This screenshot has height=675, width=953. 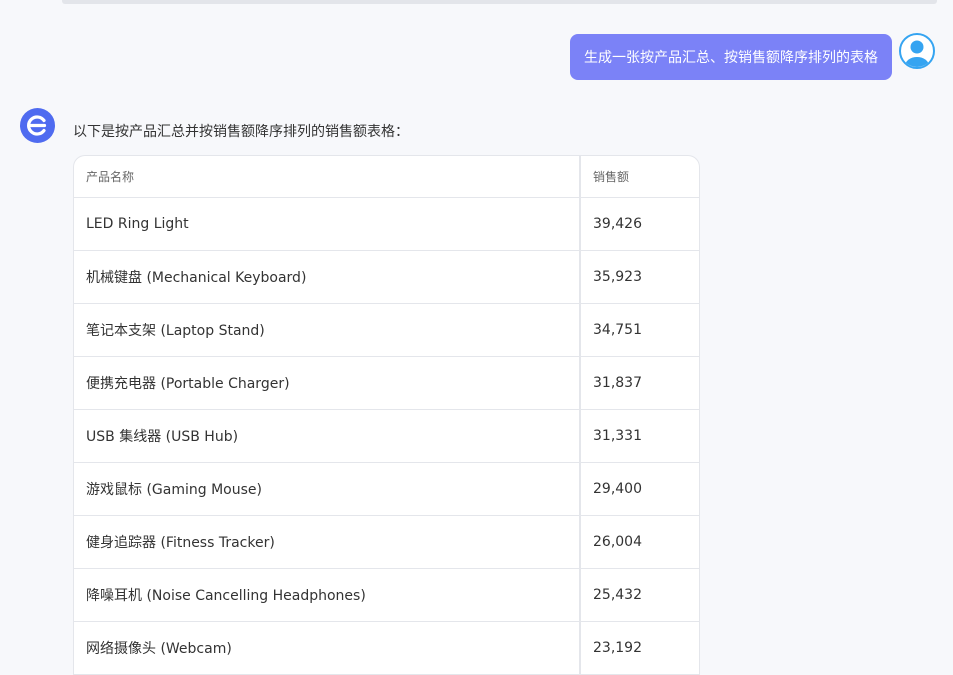 I want to click on table-row: 笔记本支架 (Laptop Stand) 34,751, so click(x=386, y=330).